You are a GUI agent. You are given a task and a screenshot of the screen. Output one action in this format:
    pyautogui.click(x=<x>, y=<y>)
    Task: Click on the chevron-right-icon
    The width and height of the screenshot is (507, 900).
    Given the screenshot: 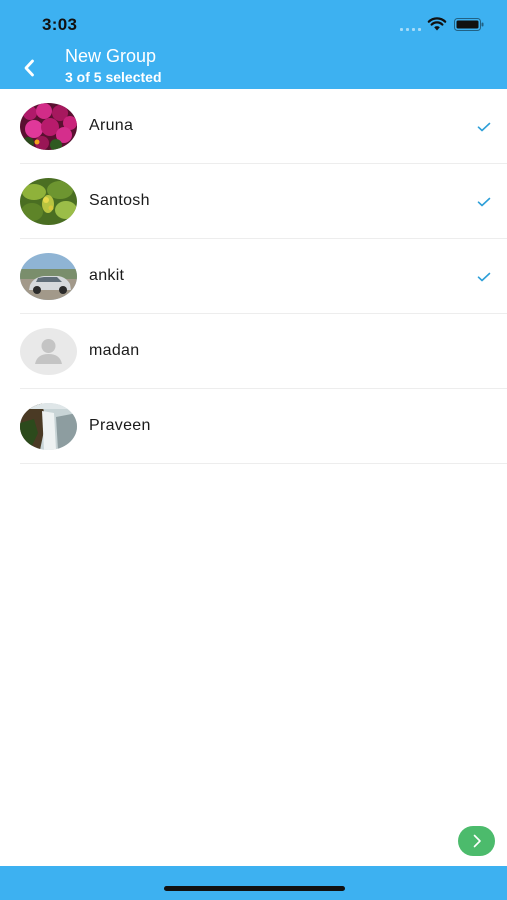 What is the action you would take?
    pyautogui.click(x=477, y=841)
    